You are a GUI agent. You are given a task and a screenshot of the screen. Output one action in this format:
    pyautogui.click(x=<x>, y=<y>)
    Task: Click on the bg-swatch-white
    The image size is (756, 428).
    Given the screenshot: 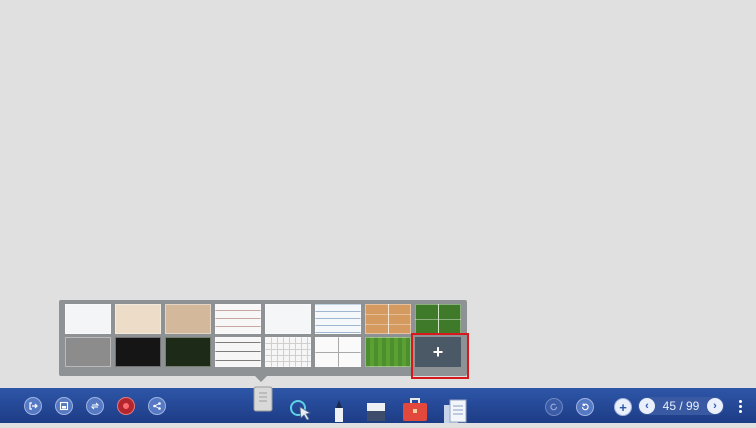 What is the action you would take?
    pyautogui.click(x=88, y=319)
    